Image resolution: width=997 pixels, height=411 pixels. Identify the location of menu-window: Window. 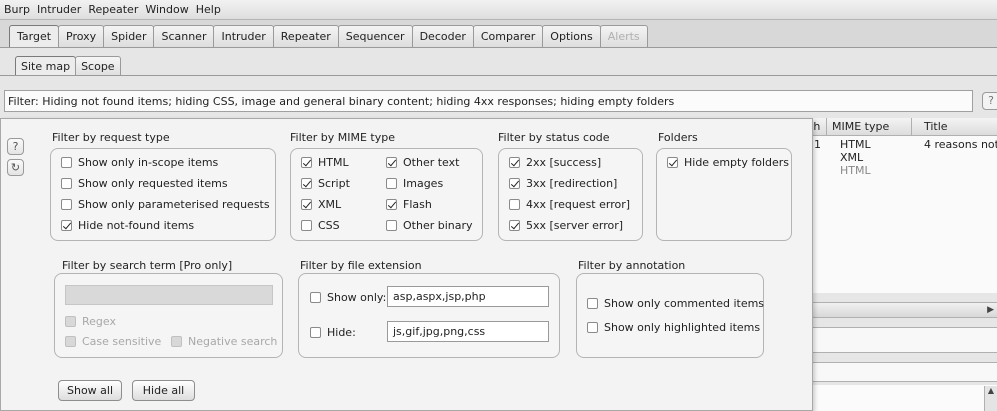
(166, 9).